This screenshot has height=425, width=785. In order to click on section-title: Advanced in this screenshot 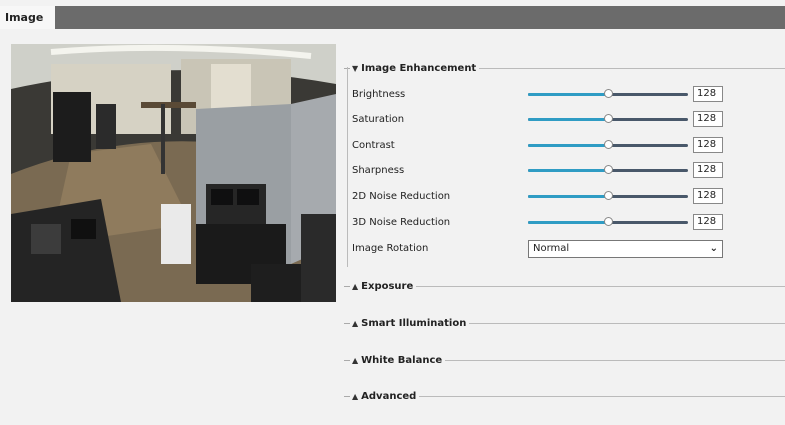, I will do `click(389, 396)`.